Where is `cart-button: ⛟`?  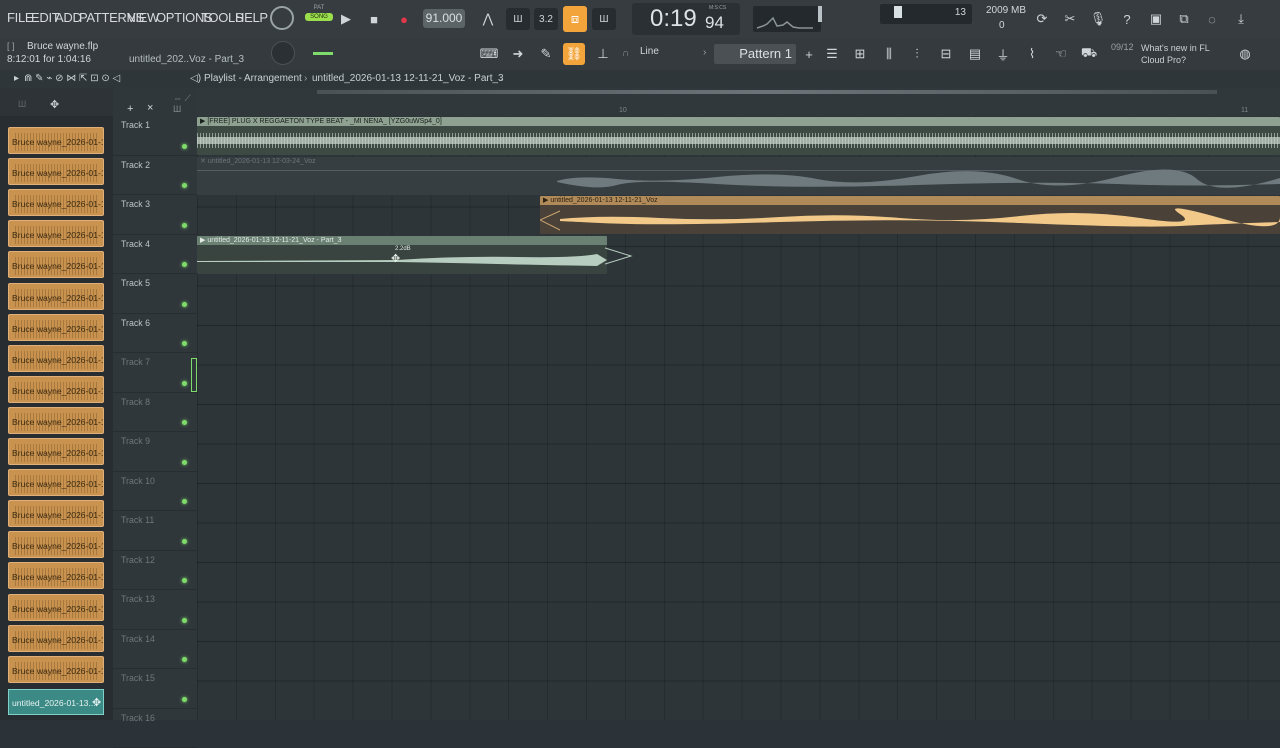
cart-button: ⛟ is located at coordinates (1089, 54).